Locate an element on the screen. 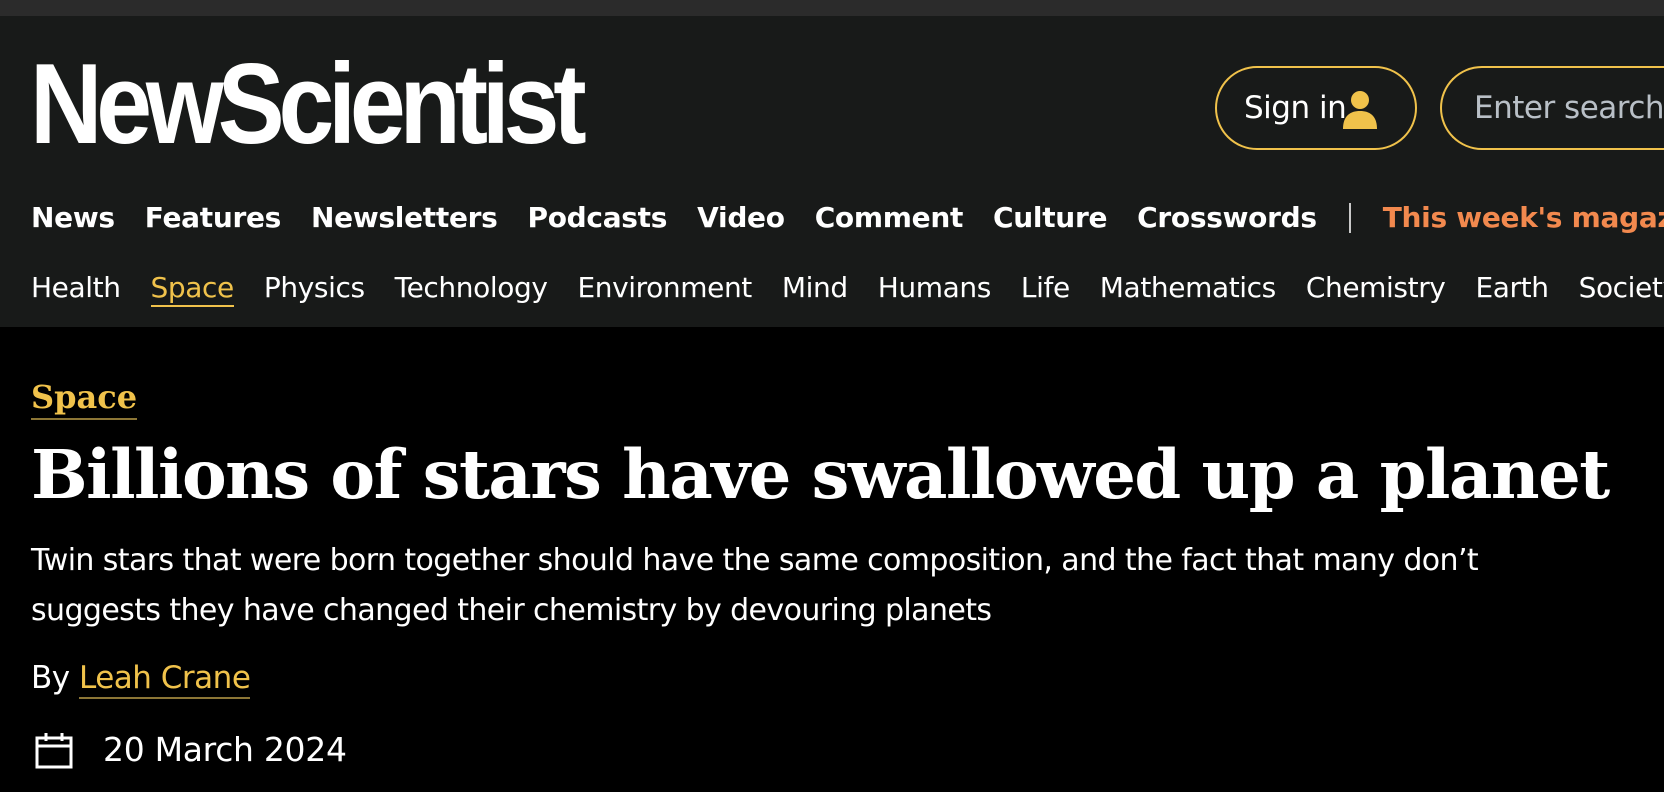 The height and width of the screenshot is (792, 1664). new-scientist-logo: NewScientist is located at coordinates (308, 105).